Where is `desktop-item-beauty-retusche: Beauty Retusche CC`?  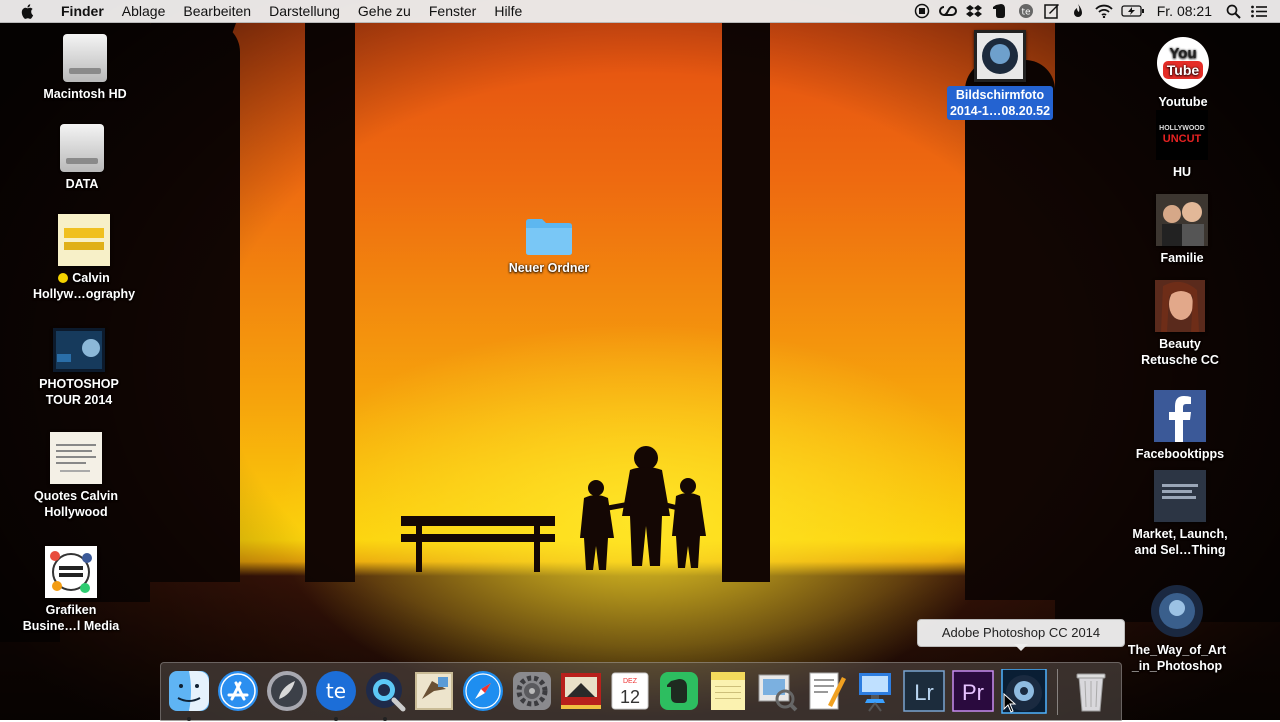 desktop-item-beauty-retusche: Beauty Retusche CC is located at coordinates (1180, 324).